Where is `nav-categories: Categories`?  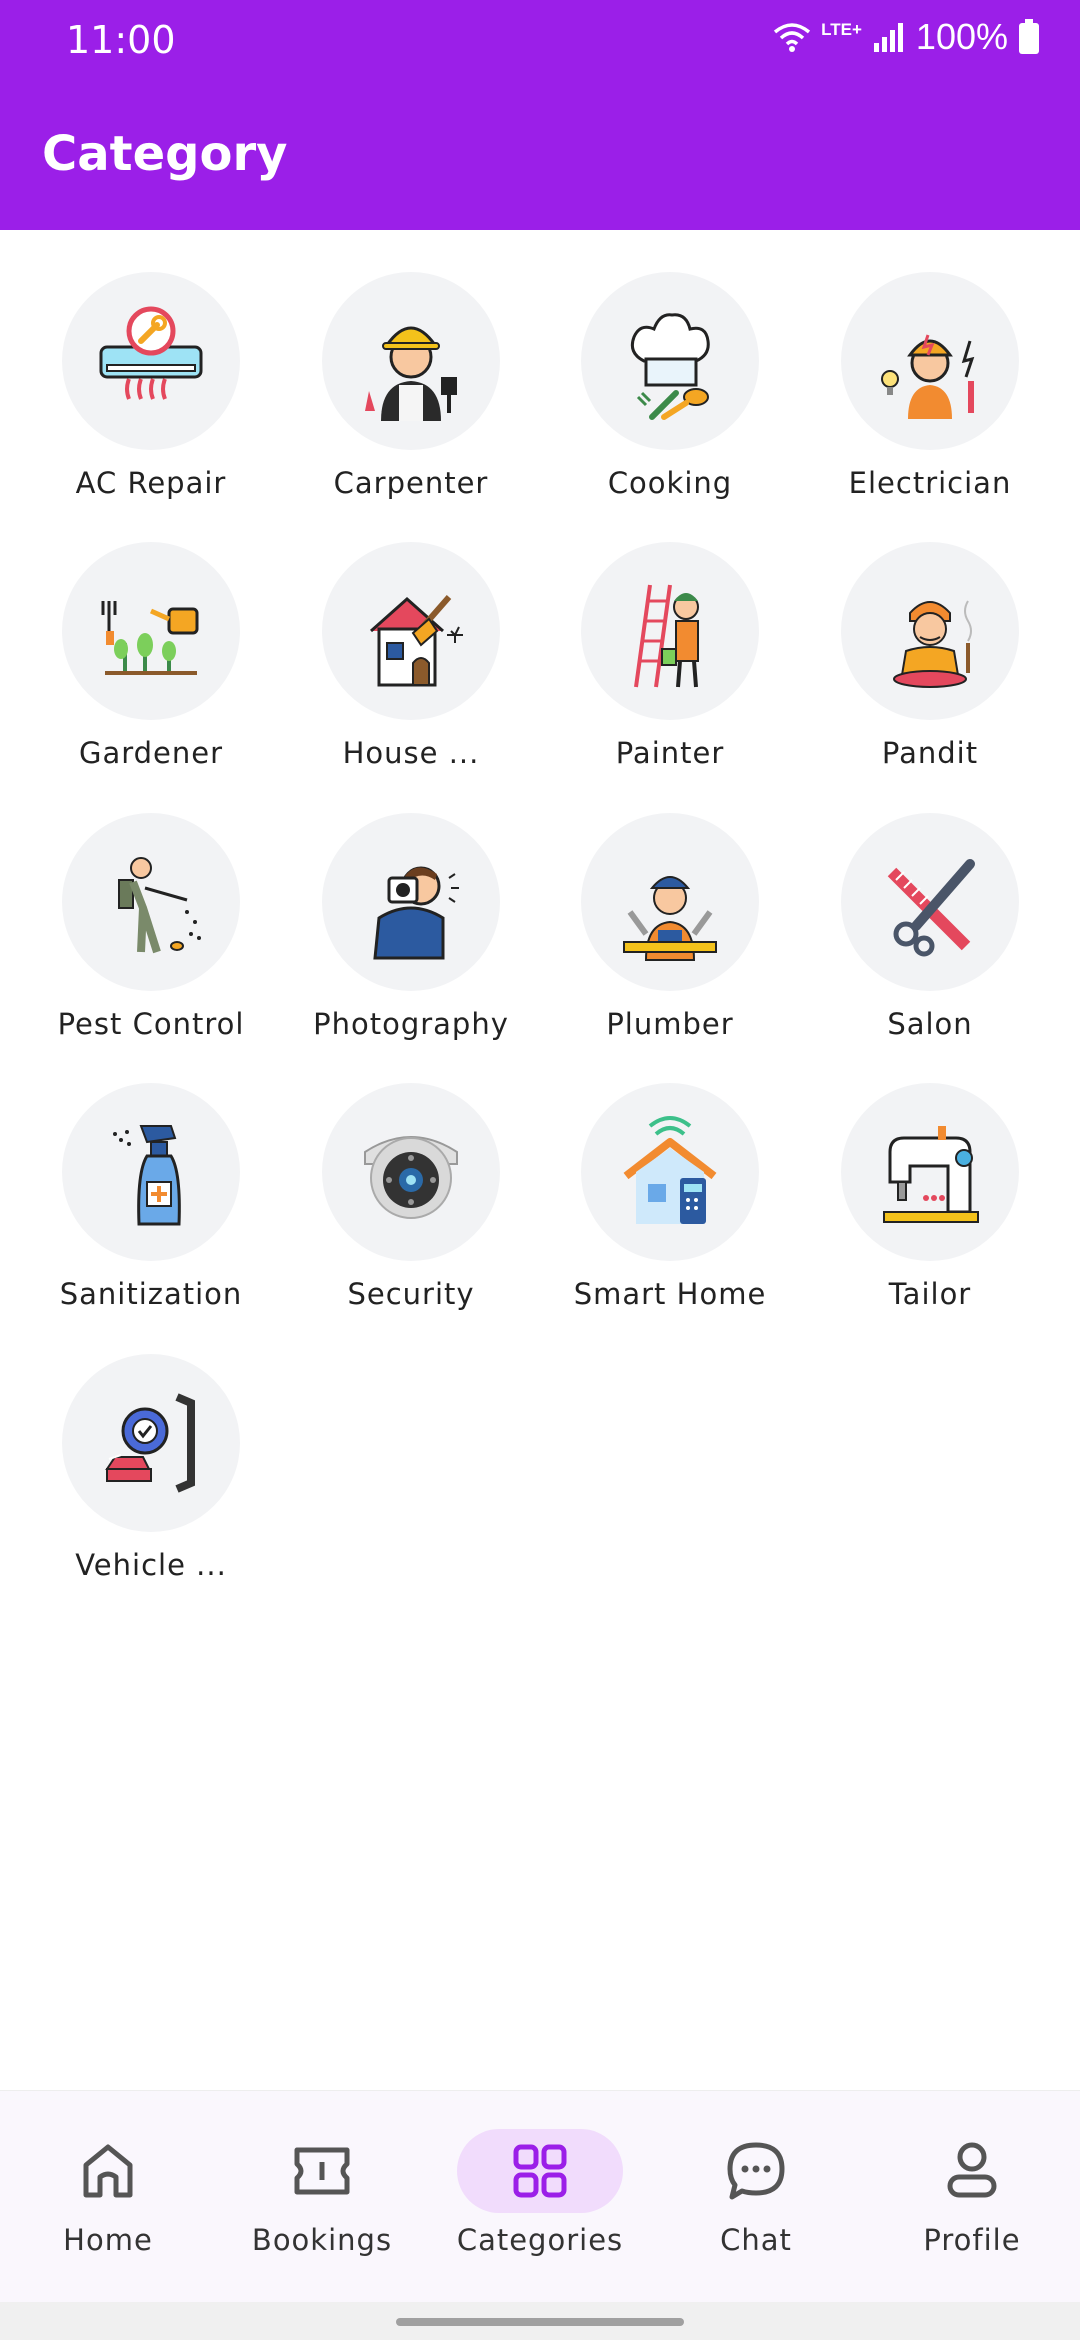 nav-categories: Categories is located at coordinates (540, 2193).